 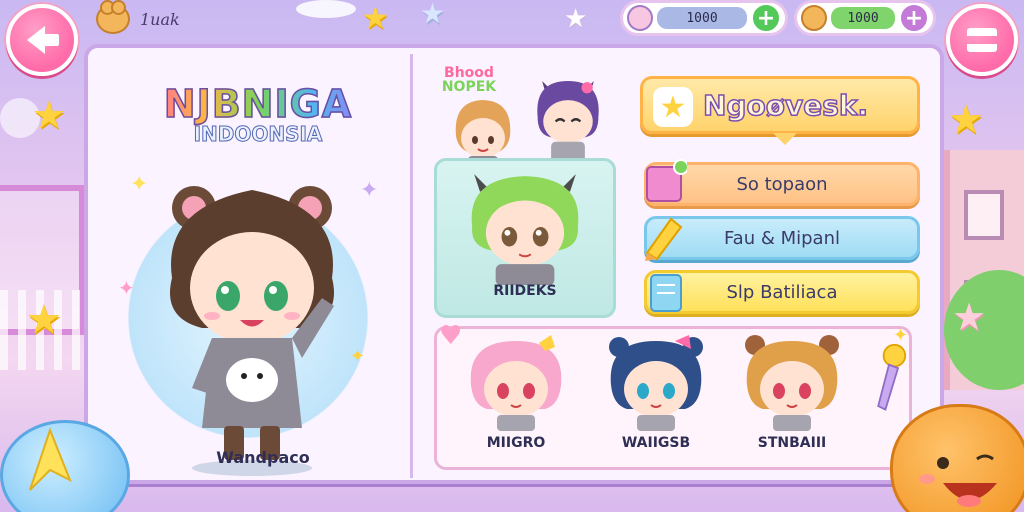 I want to click on photo-frame-icon, so click(x=666, y=180).